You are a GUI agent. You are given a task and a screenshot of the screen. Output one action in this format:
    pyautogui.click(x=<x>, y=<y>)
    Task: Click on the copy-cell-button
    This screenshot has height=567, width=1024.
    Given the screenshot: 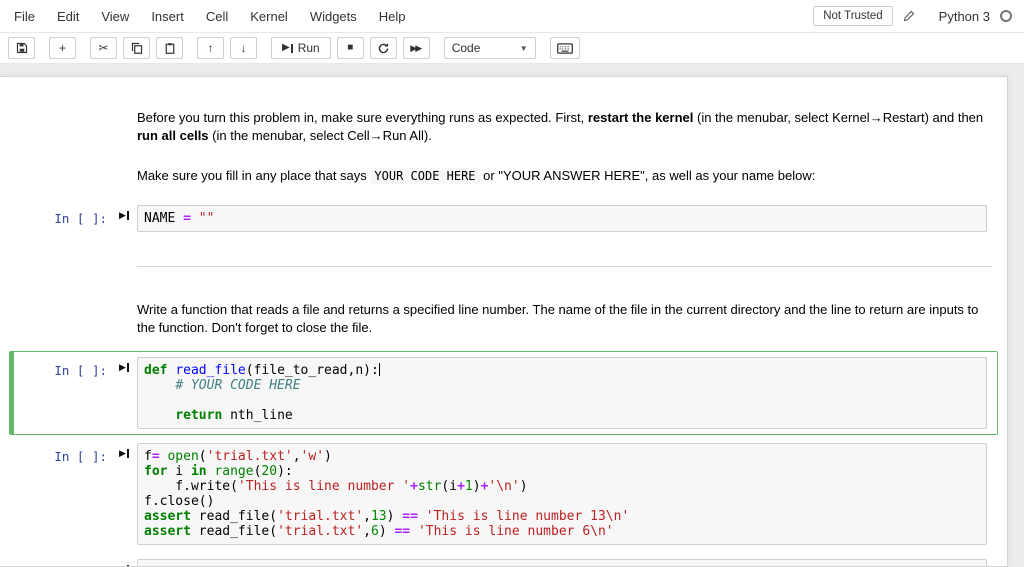 What is the action you would take?
    pyautogui.click(x=136, y=48)
    